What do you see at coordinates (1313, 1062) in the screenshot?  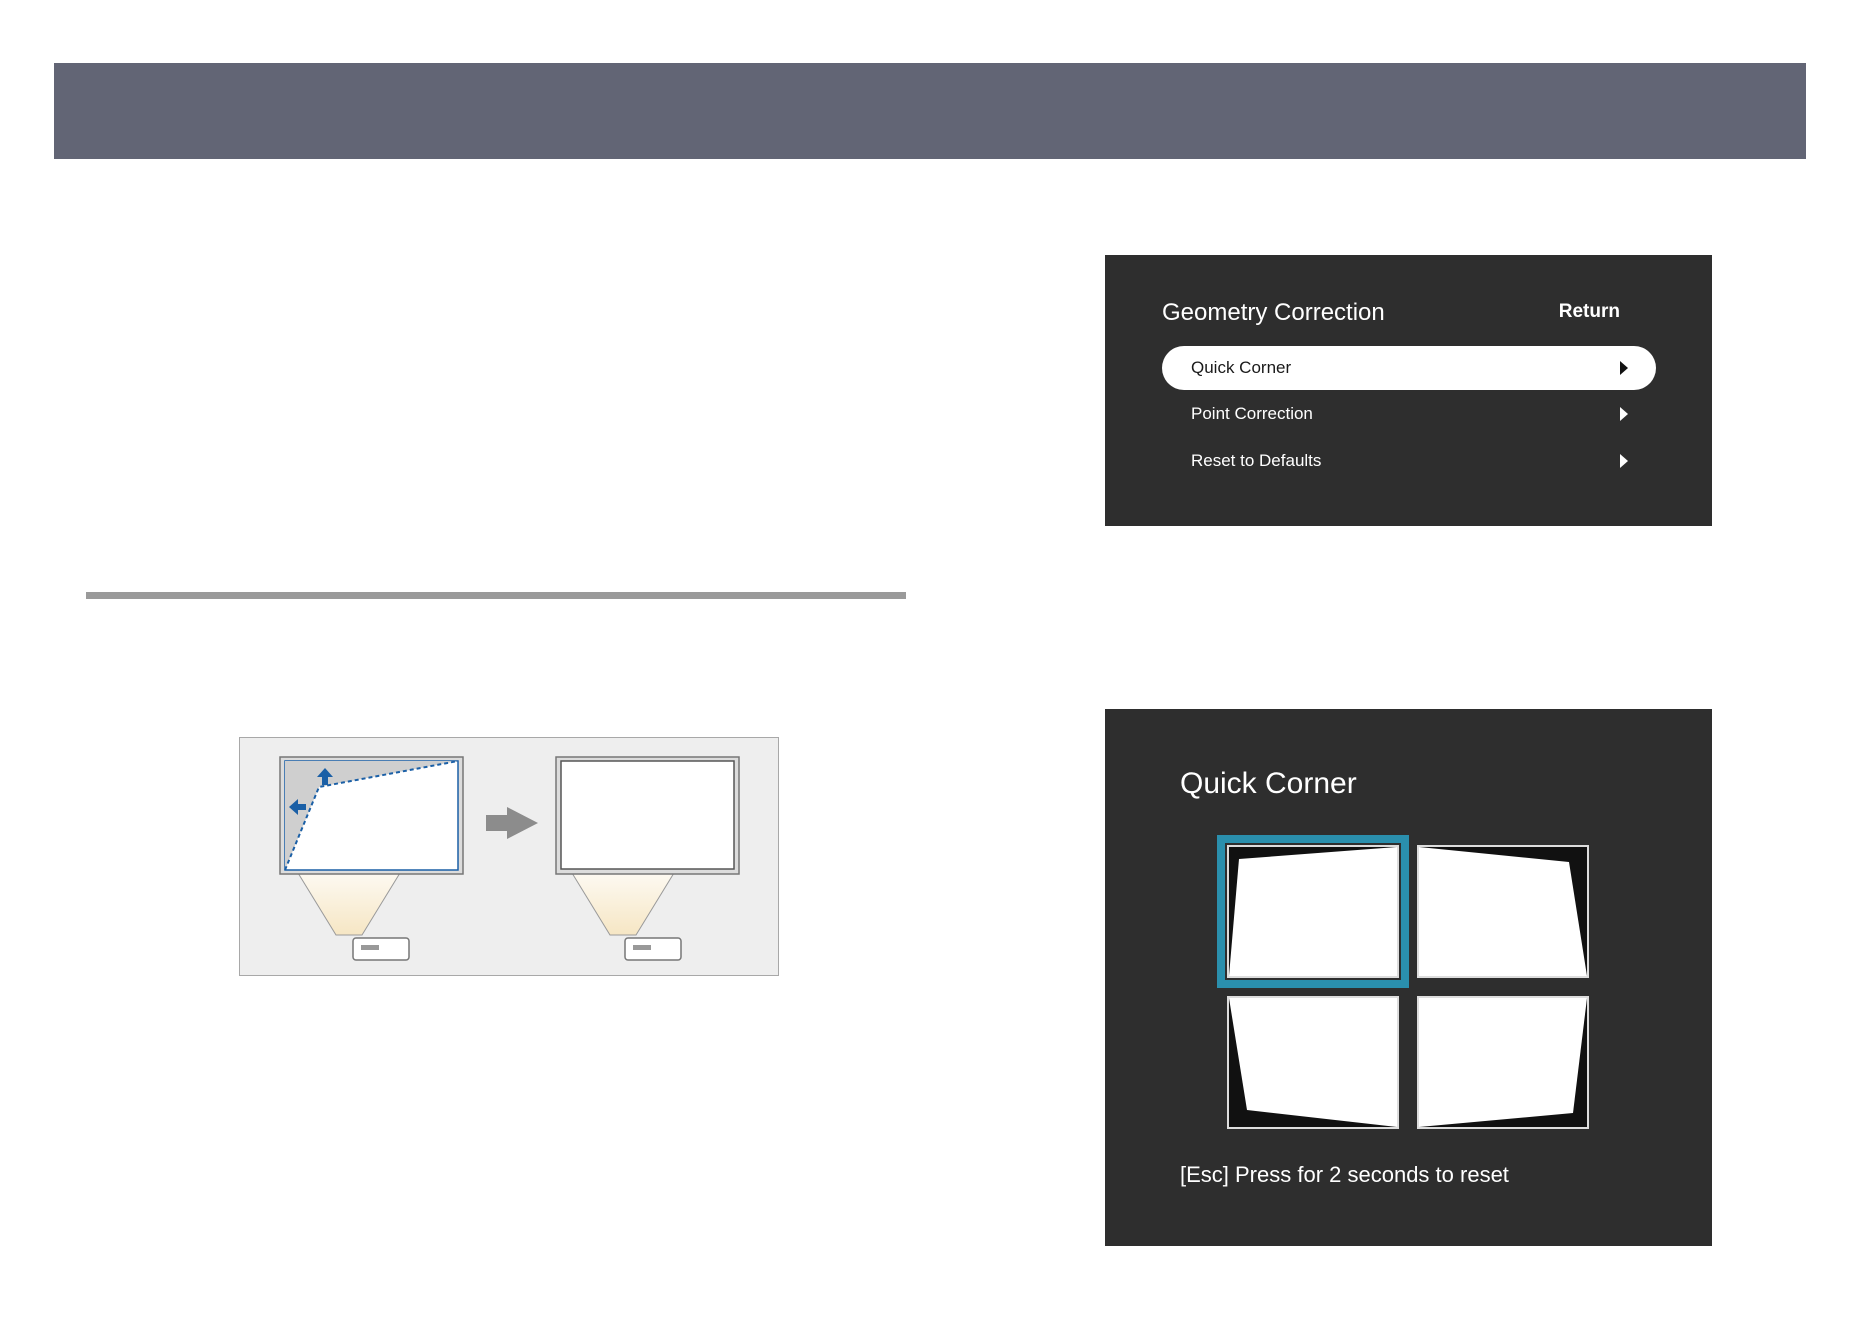 I see `corner-tile-bottom-left` at bounding box center [1313, 1062].